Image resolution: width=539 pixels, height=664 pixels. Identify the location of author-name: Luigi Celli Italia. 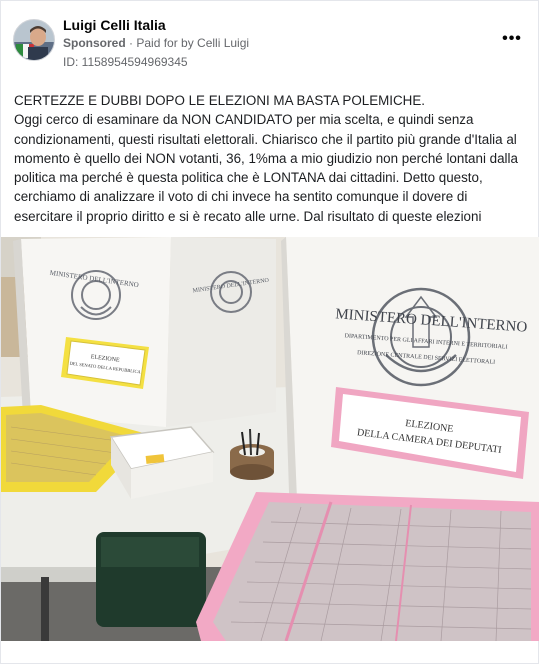
(114, 25).